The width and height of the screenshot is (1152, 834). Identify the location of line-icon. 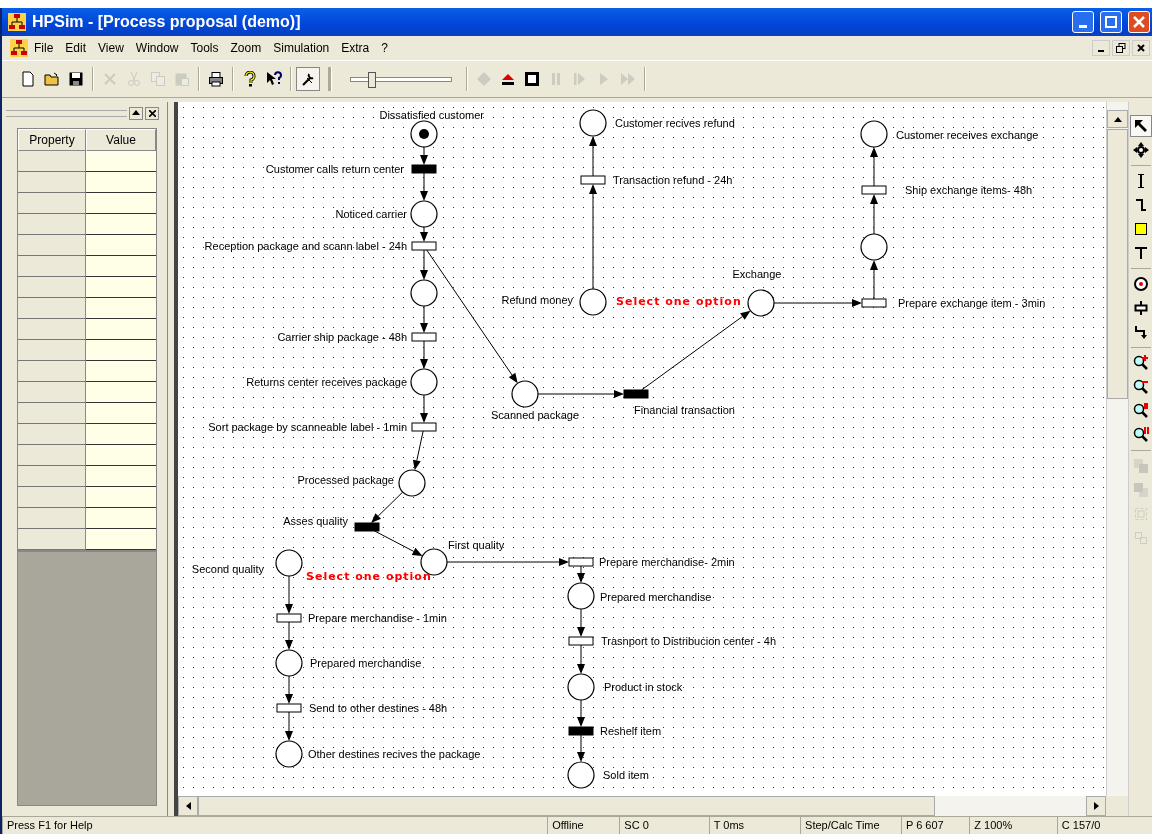
(1140, 181).